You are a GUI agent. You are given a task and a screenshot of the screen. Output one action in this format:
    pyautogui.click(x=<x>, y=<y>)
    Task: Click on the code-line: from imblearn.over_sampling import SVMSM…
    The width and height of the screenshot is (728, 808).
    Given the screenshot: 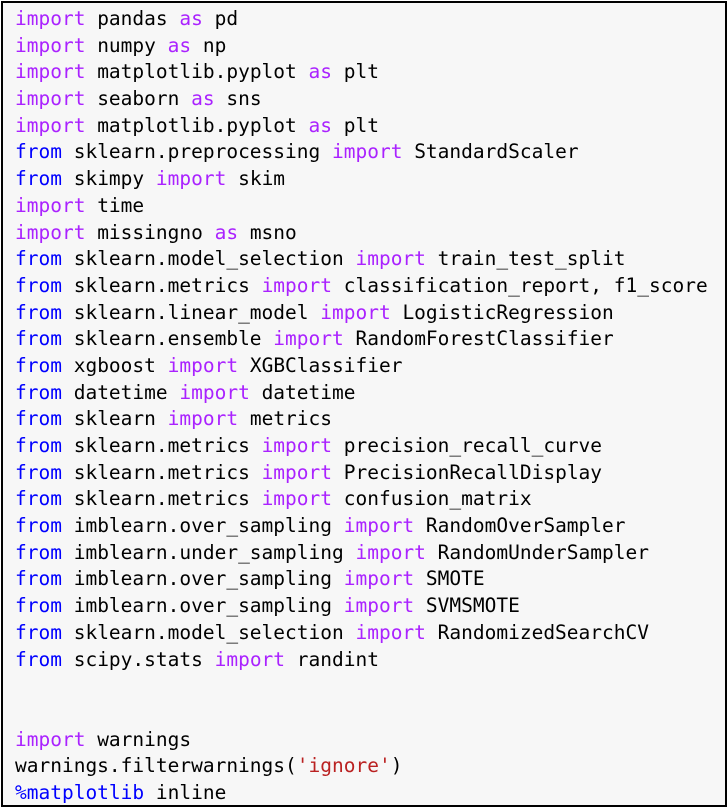 What is the action you would take?
    pyautogui.click(x=361, y=606)
    